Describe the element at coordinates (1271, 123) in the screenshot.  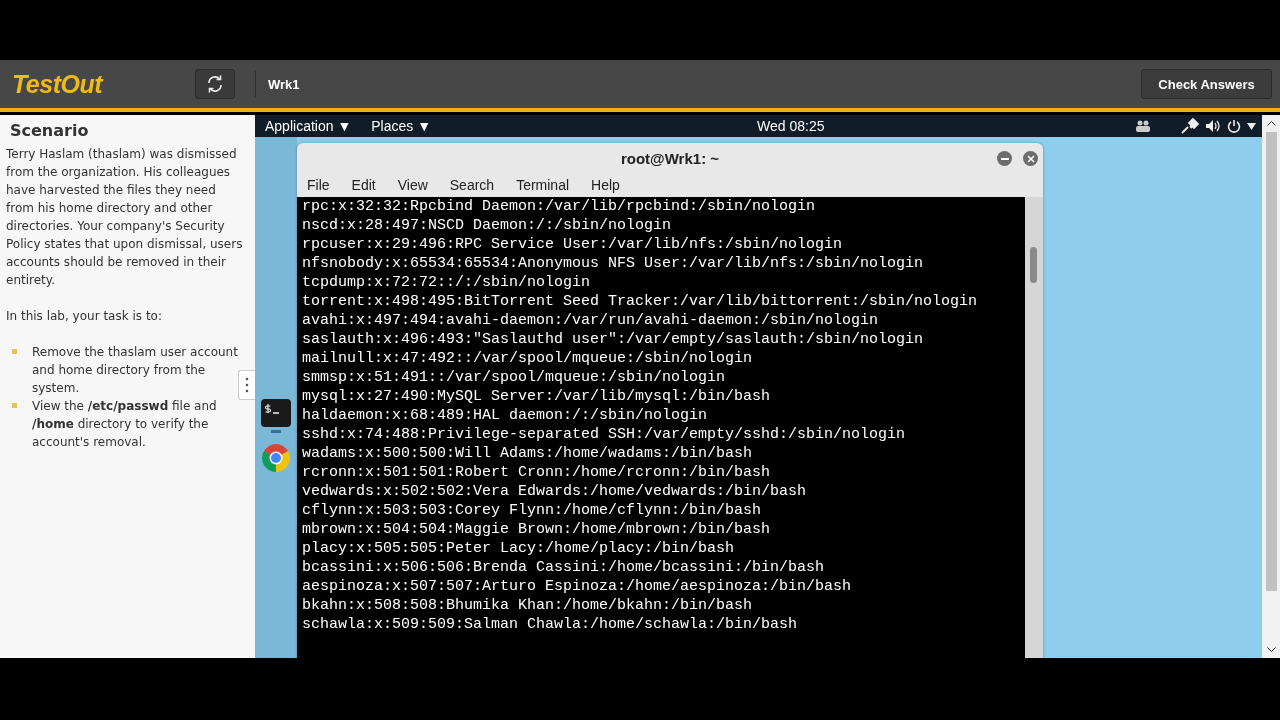
I see `scroll-up-icon` at that location.